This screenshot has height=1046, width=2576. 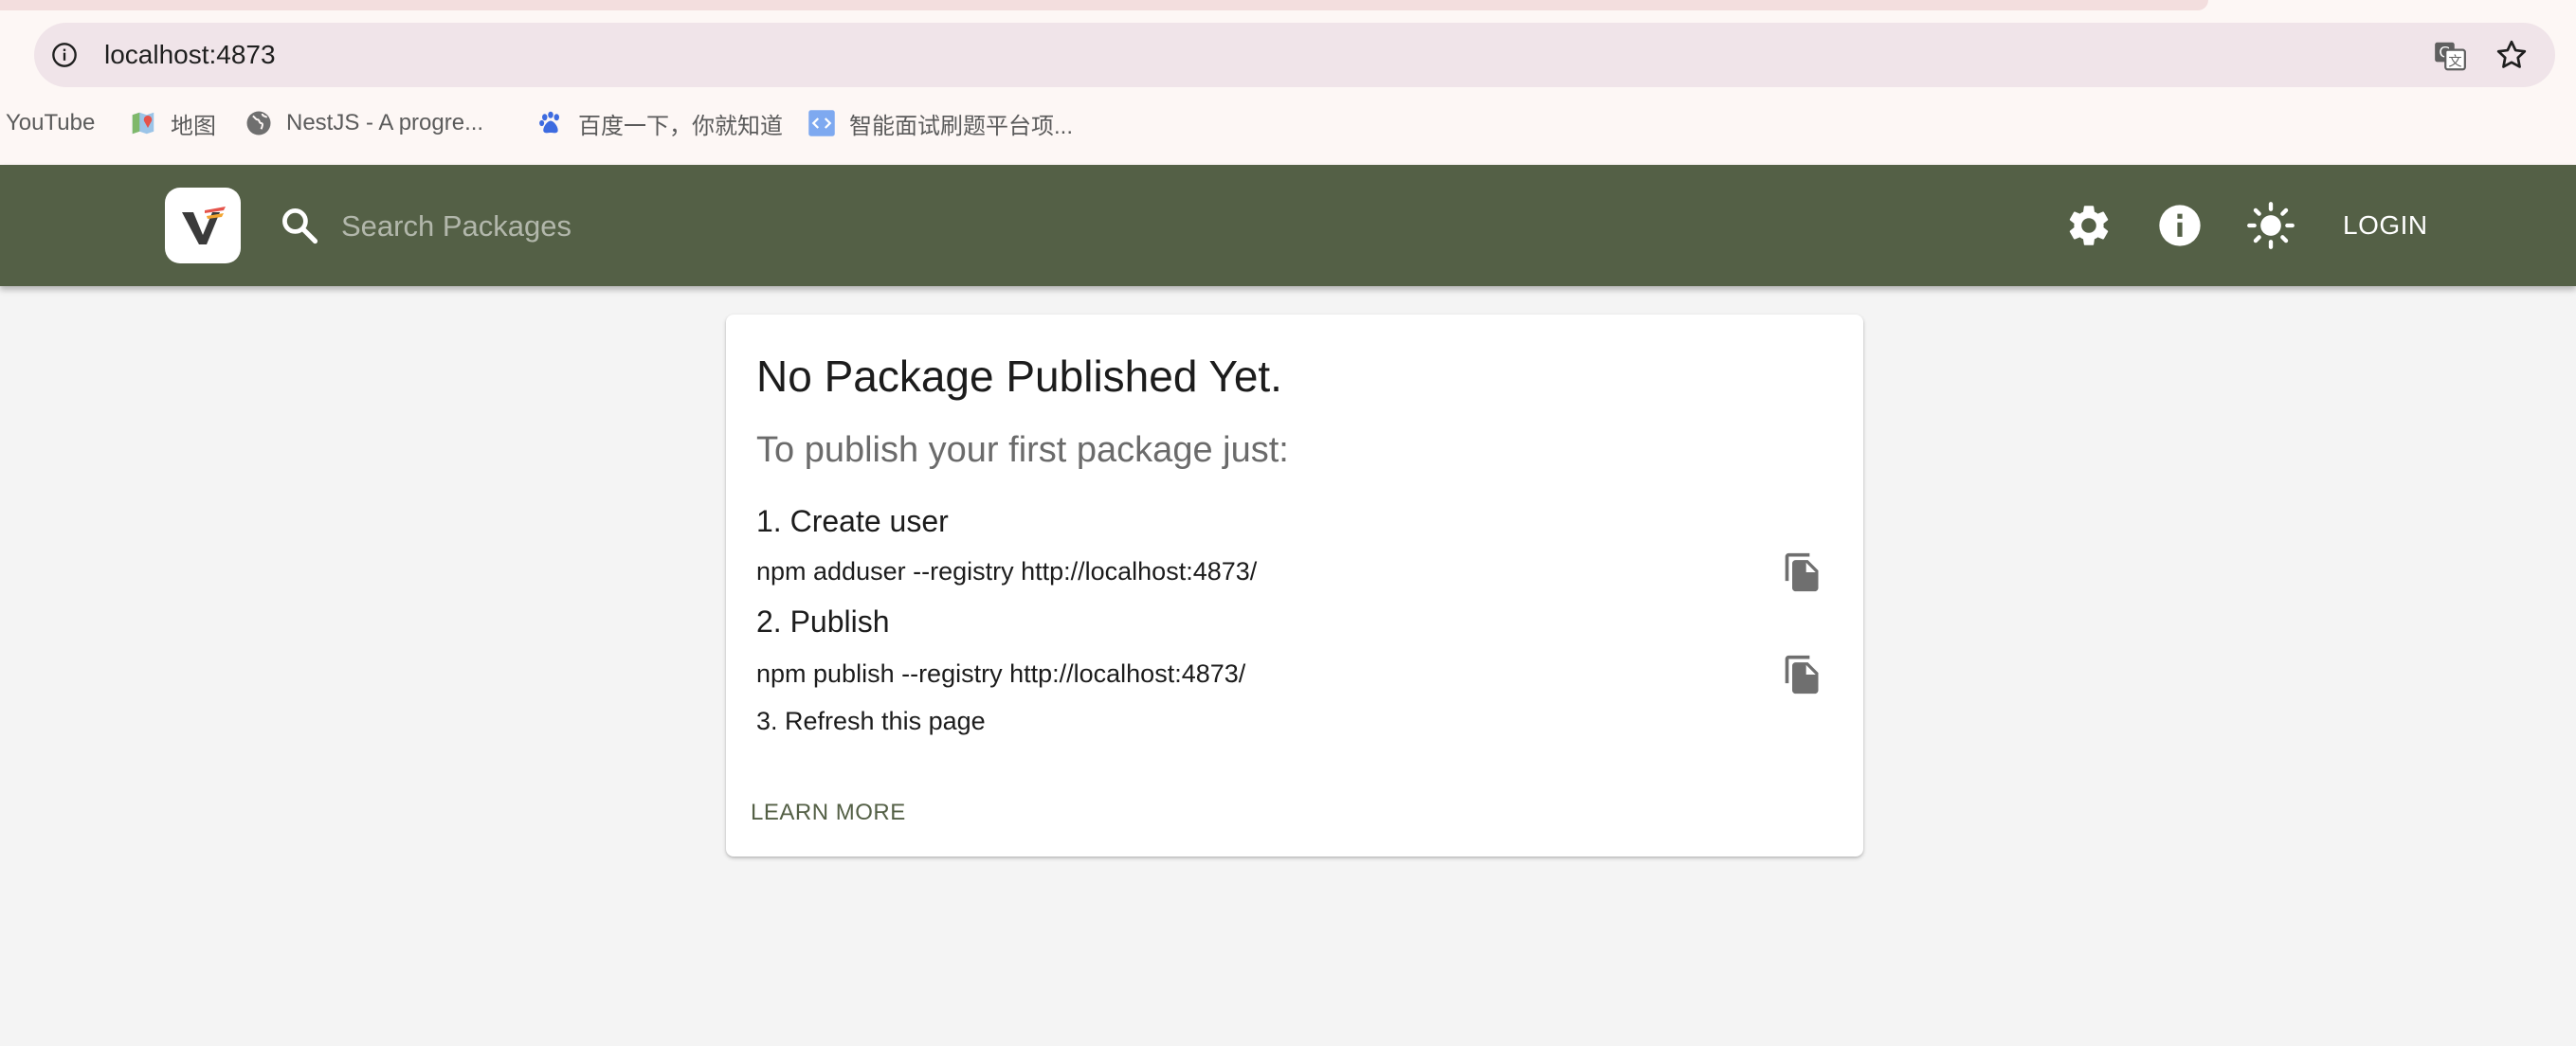 I want to click on bookmark-maps: 地图, so click(x=172, y=123).